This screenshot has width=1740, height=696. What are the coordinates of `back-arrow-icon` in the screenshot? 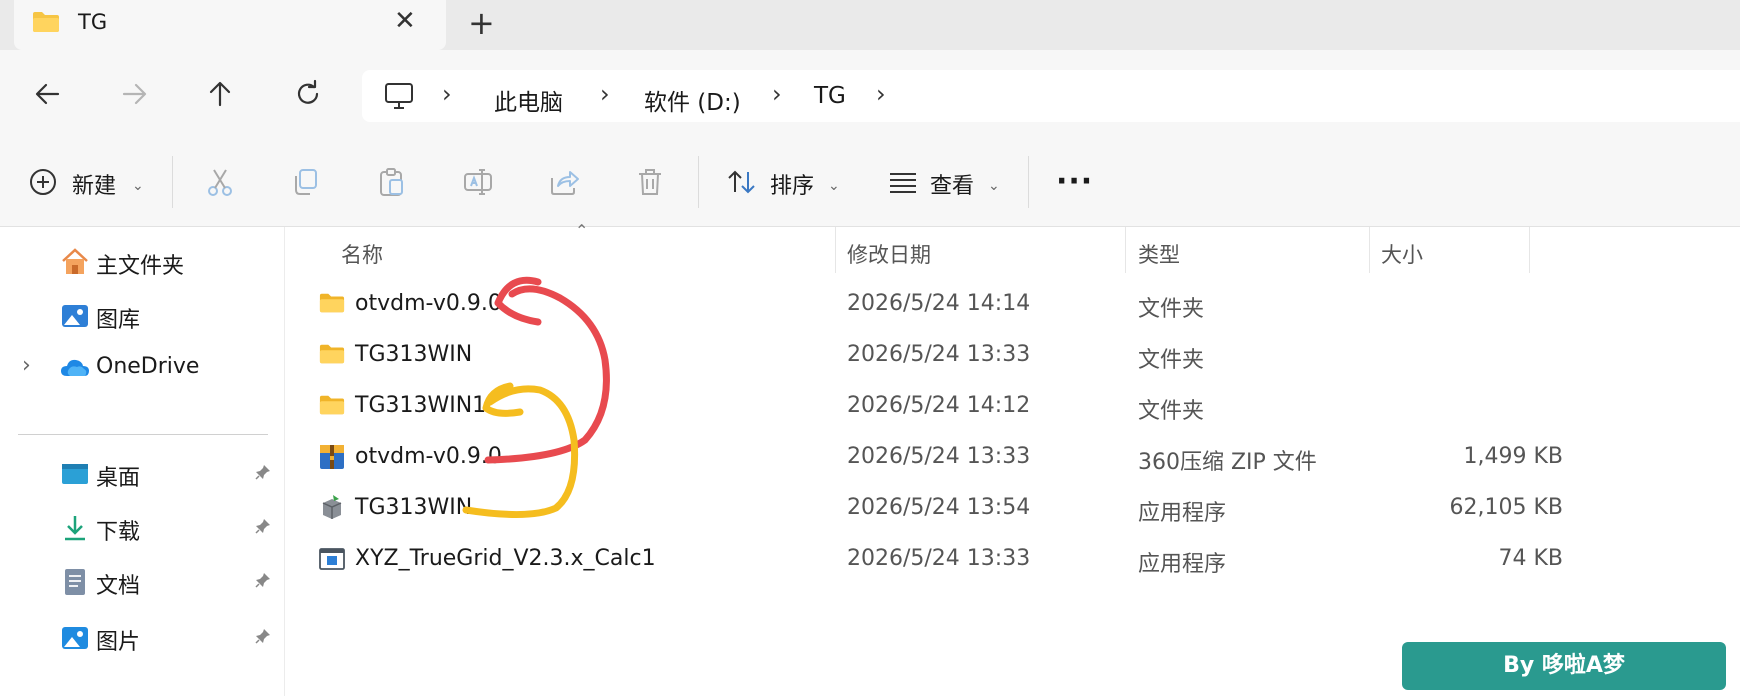 It's located at (48, 94).